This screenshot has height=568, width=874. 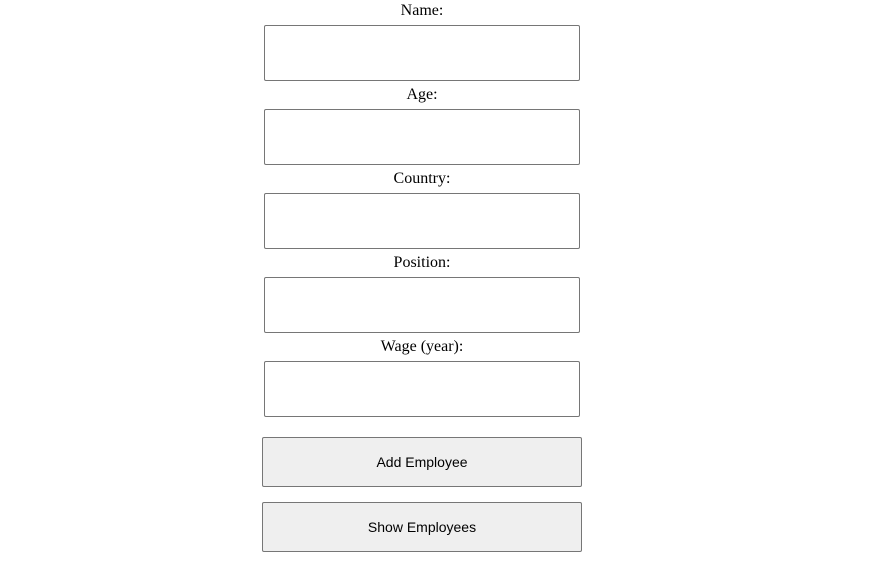 I want to click on position-input, so click(x=422, y=305).